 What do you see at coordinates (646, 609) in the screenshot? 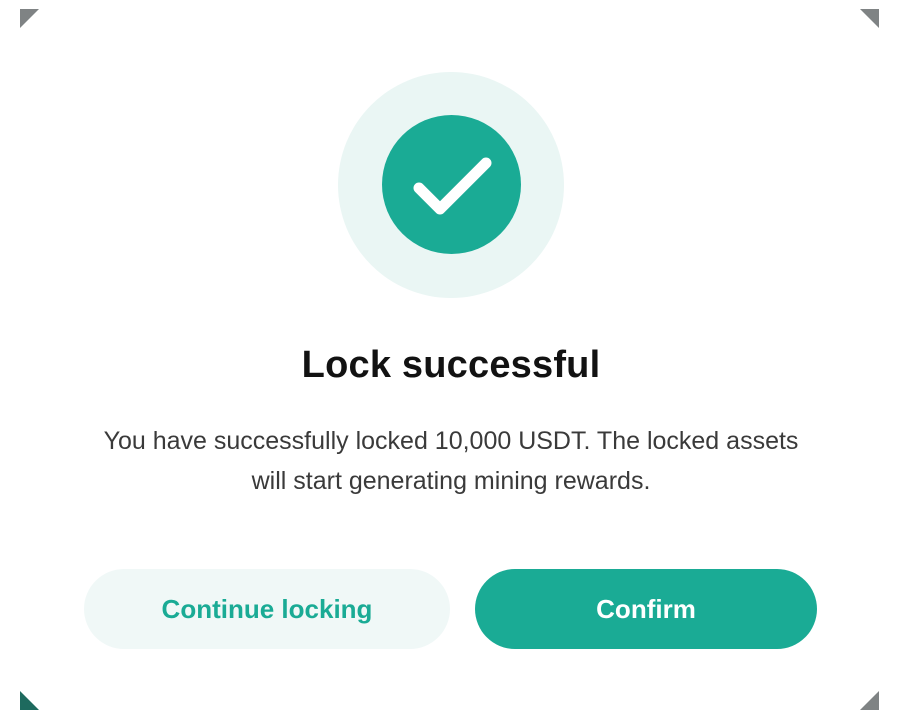
I see `confirm-button: Confirm` at bounding box center [646, 609].